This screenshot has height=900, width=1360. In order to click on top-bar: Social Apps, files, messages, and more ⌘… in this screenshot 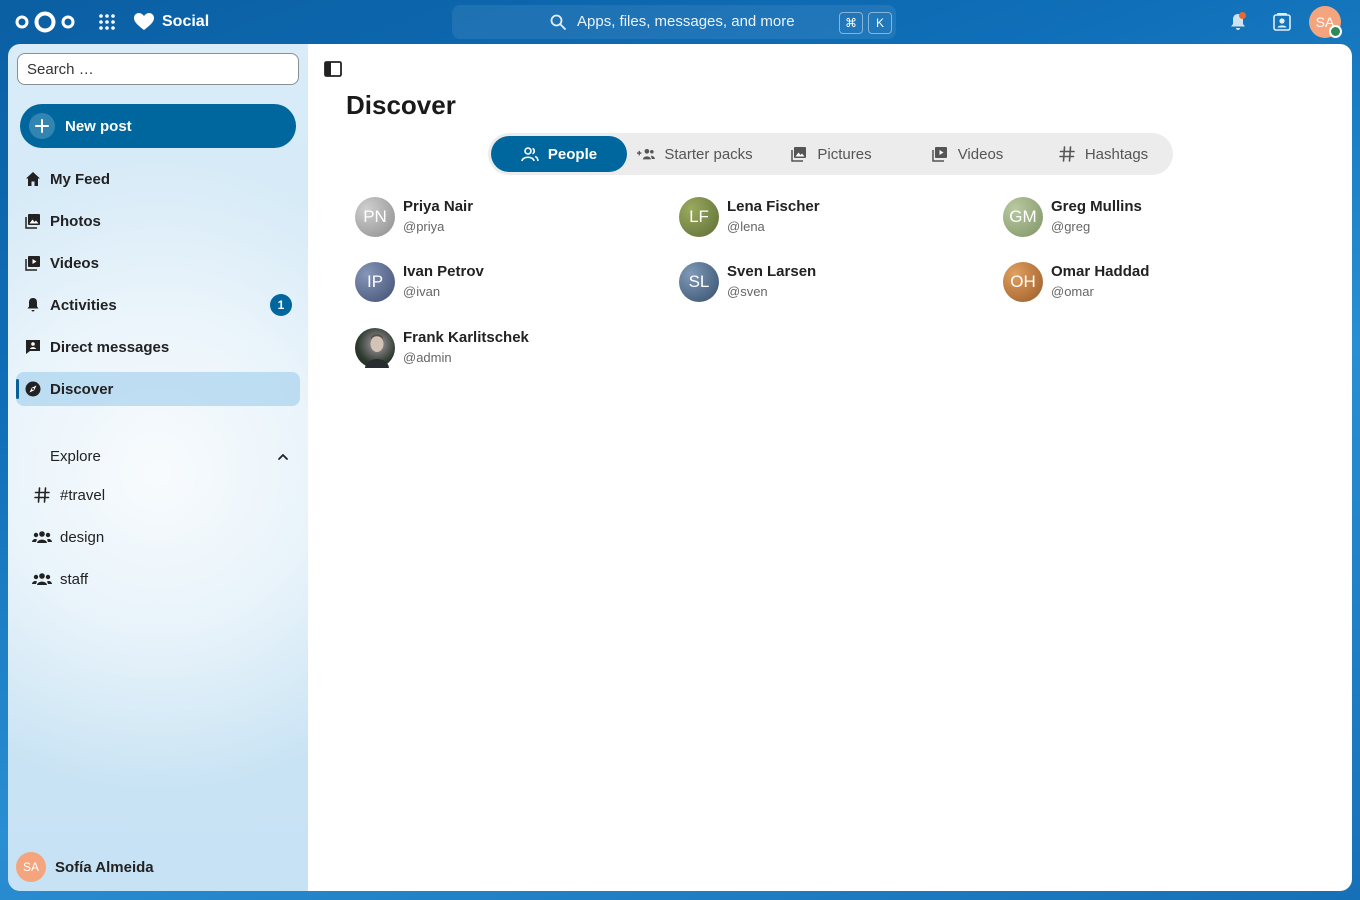, I will do `click(680, 22)`.